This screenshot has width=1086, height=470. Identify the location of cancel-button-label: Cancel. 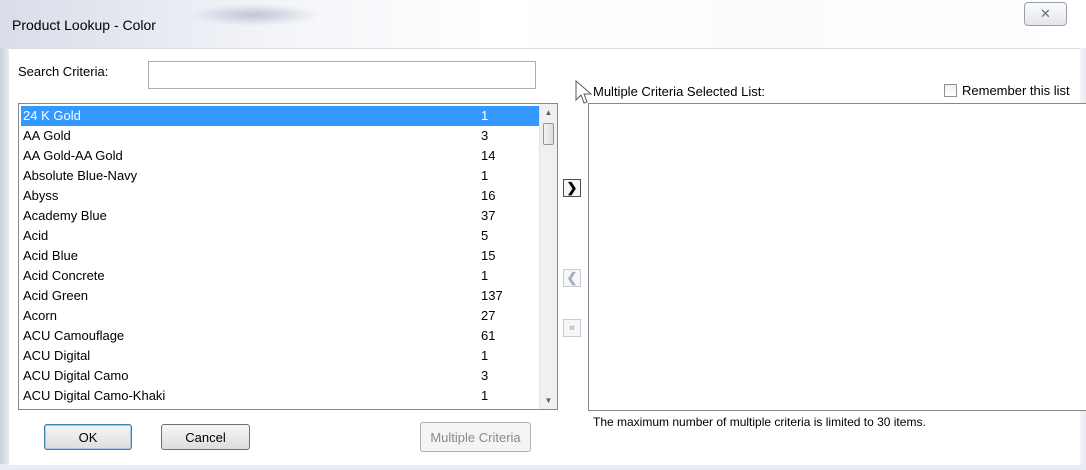
(205, 437).